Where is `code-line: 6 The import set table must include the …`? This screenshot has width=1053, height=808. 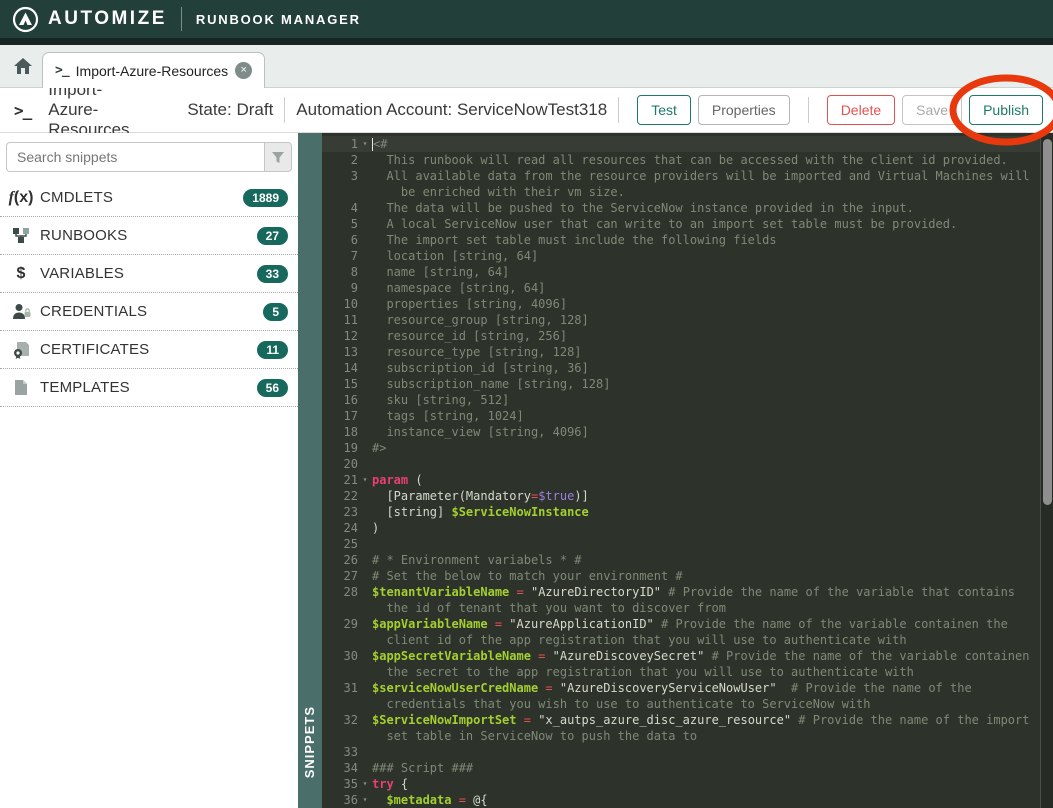
code-line: 6 The import set table must include the … is located at coordinates (687, 240).